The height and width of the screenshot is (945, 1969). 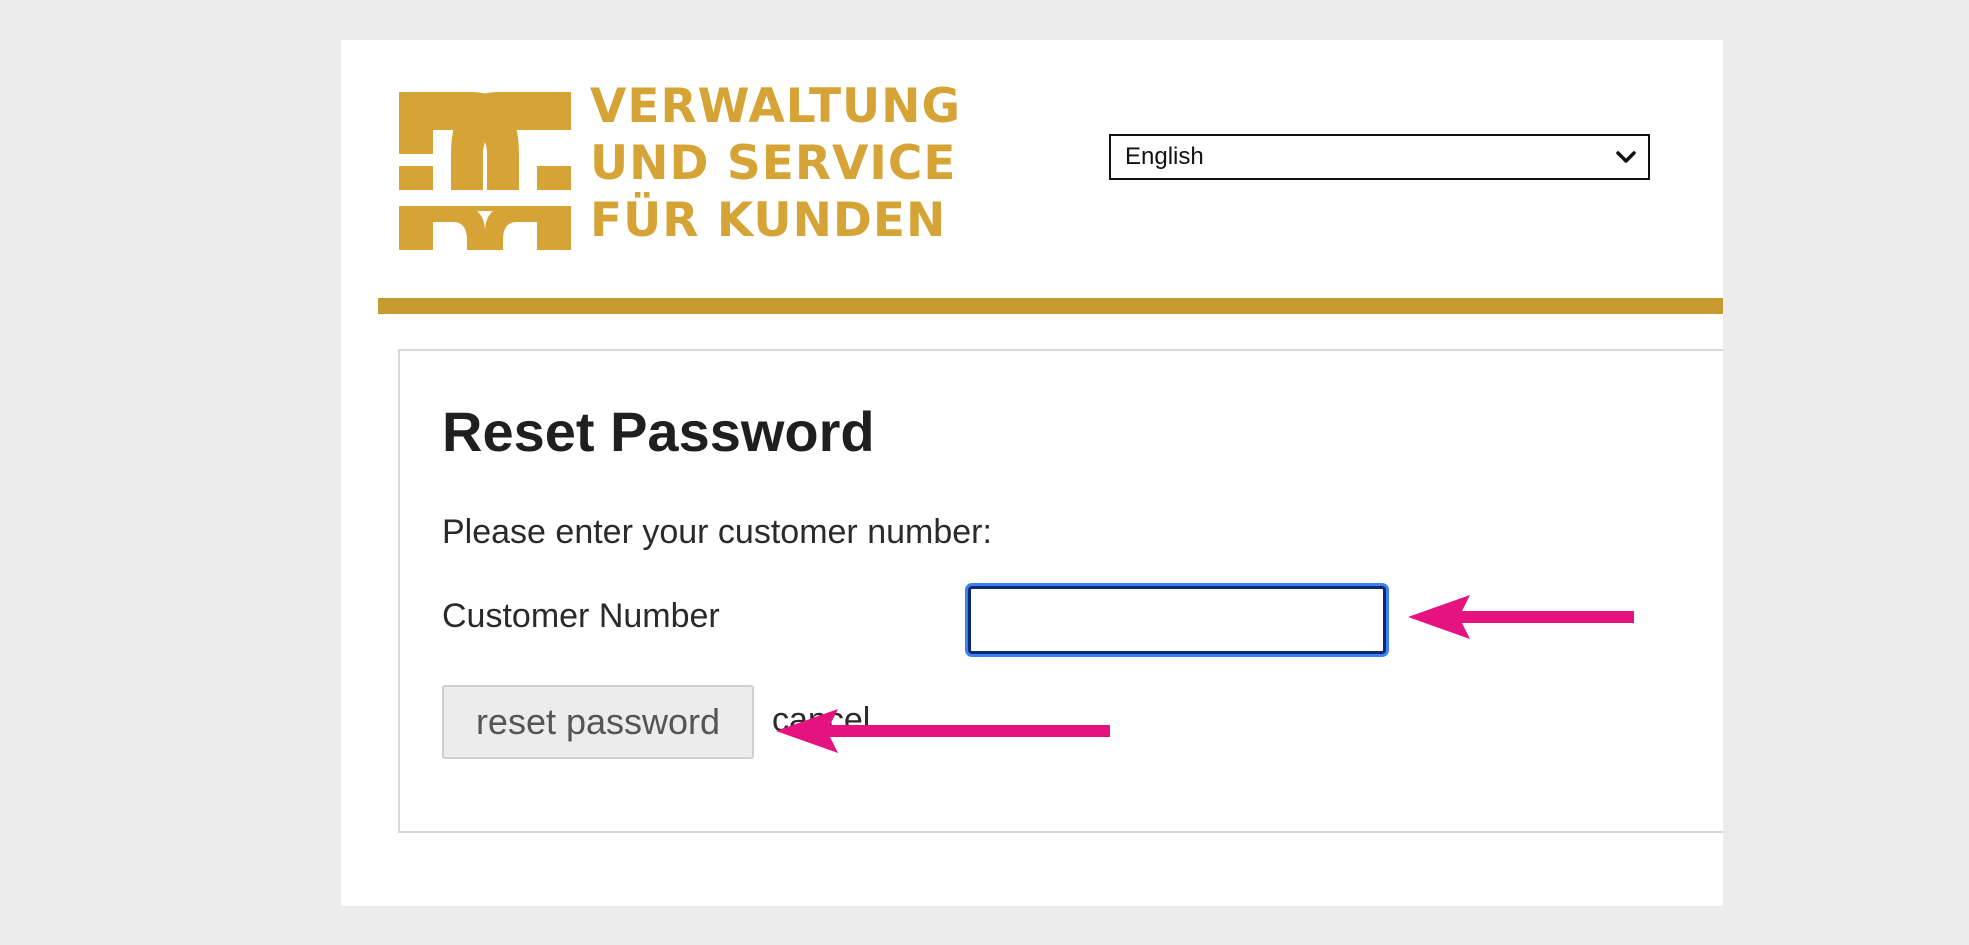 I want to click on language-select-value: English, so click(x=1164, y=156).